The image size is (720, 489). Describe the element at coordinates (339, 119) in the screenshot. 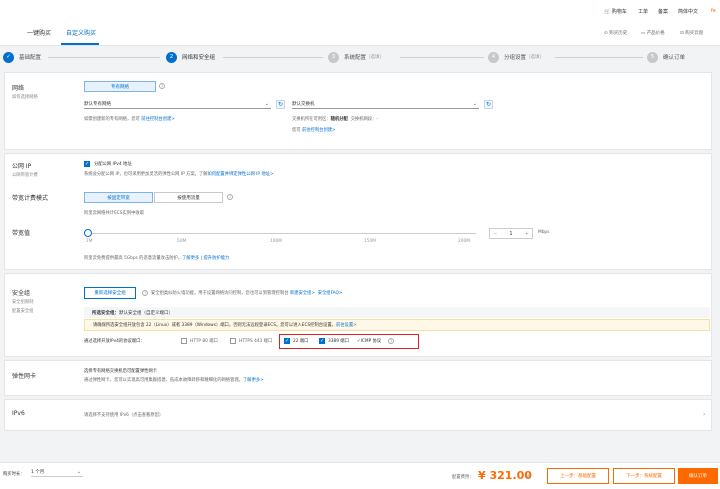

I see `zone-value: 随机分配` at that location.